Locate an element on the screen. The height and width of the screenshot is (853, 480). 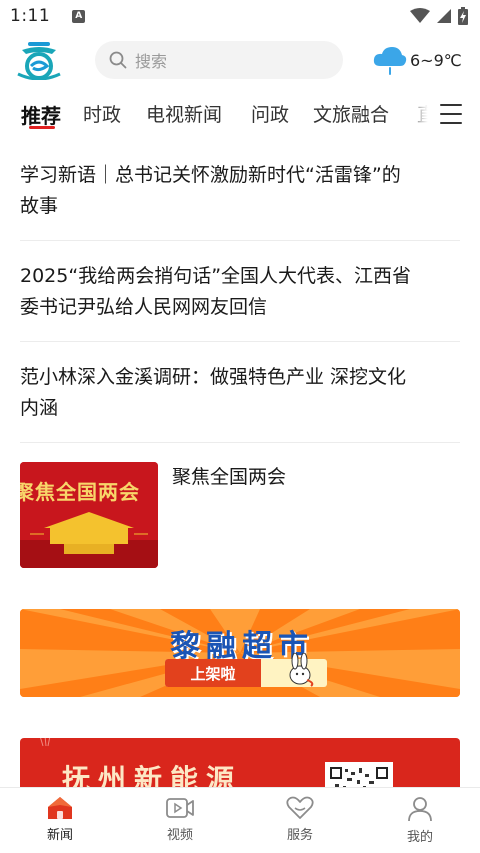
status-bar: 1:11 A is located at coordinates (240, 16).